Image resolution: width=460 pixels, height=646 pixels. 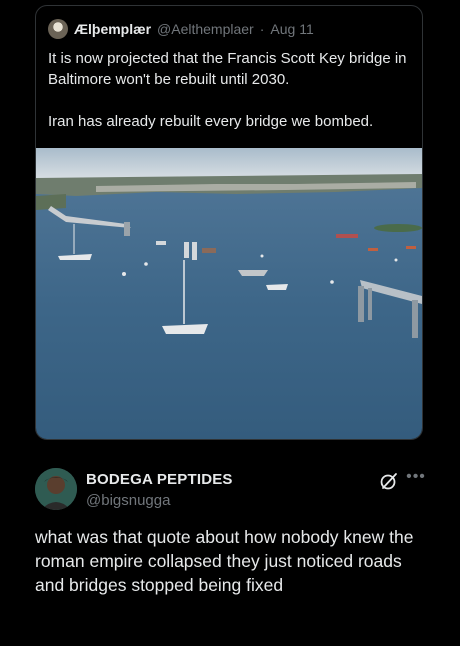 I want to click on avatar-image, so click(x=56, y=489).